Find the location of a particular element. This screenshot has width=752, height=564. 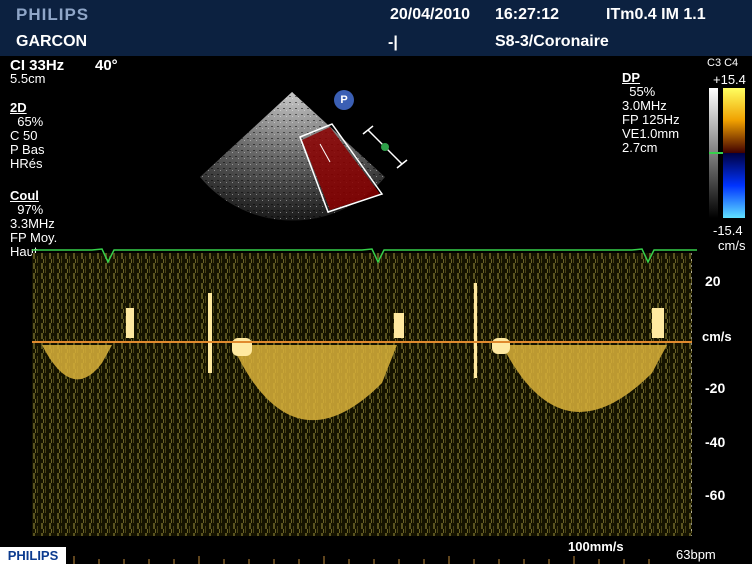

axis-tick-neg20: -20 is located at coordinates (715, 388).